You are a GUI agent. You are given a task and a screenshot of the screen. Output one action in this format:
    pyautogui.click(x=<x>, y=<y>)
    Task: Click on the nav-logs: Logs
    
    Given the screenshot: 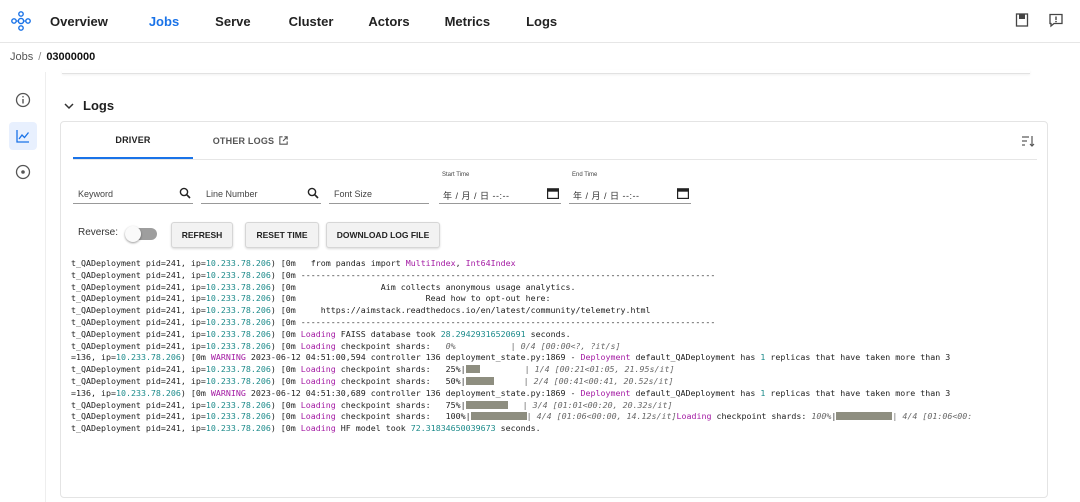 What is the action you would take?
    pyautogui.click(x=541, y=21)
    